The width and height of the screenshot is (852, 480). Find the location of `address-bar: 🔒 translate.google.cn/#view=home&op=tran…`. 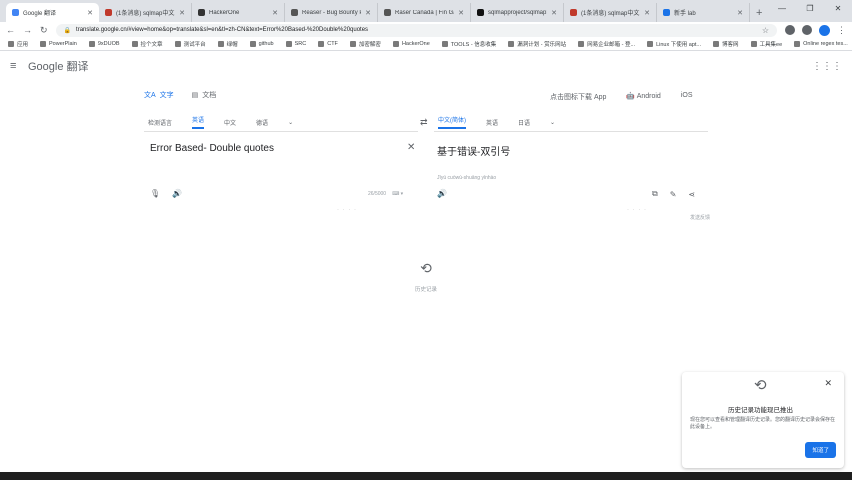

address-bar: 🔒 translate.google.cn/#view=home&op=tran… is located at coordinates (416, 30).